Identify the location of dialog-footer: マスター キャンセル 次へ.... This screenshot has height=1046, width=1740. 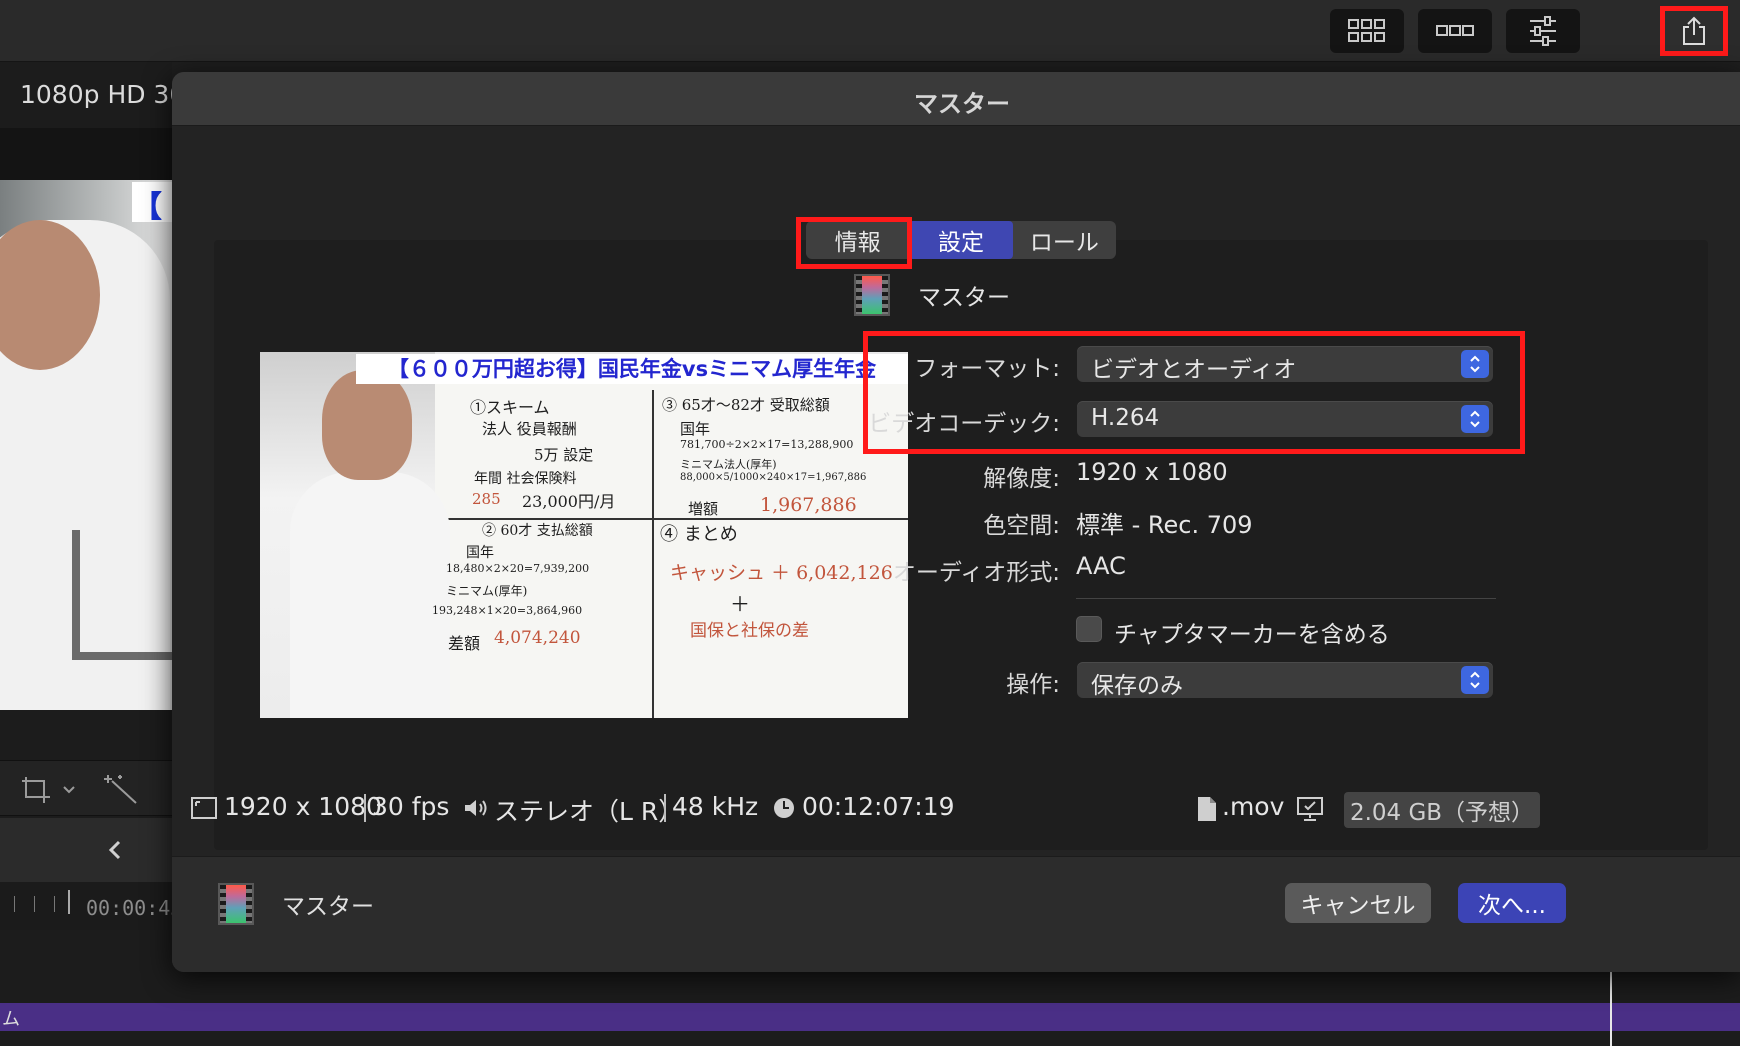
(956, 914).